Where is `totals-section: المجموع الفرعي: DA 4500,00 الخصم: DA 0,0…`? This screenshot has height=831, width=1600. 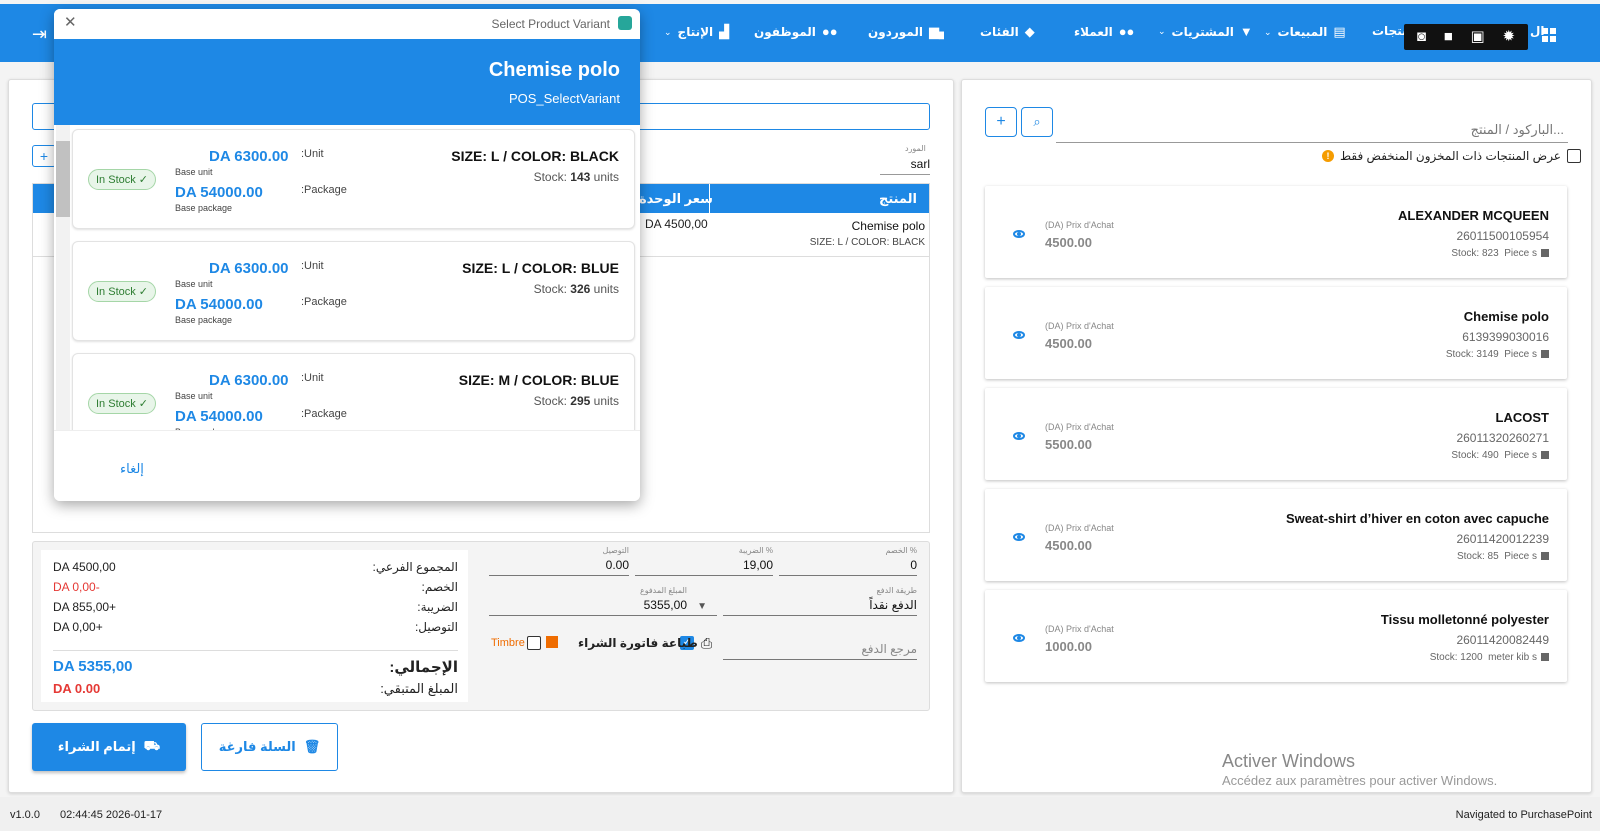
totals-section: المجموع الفرعي: DA 4500,00 الخصم: DA 0,0… is located at coordinates (481, 626).